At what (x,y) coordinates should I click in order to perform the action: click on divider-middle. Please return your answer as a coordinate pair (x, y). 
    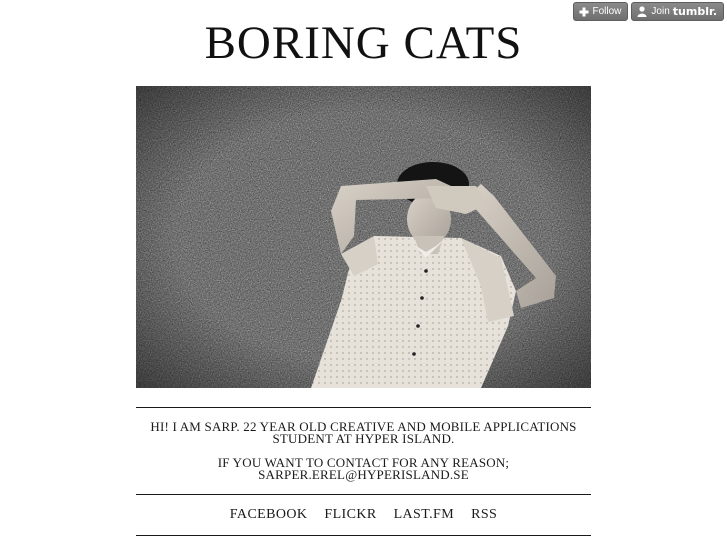
    Looking at the image, I should click on (363, 494).